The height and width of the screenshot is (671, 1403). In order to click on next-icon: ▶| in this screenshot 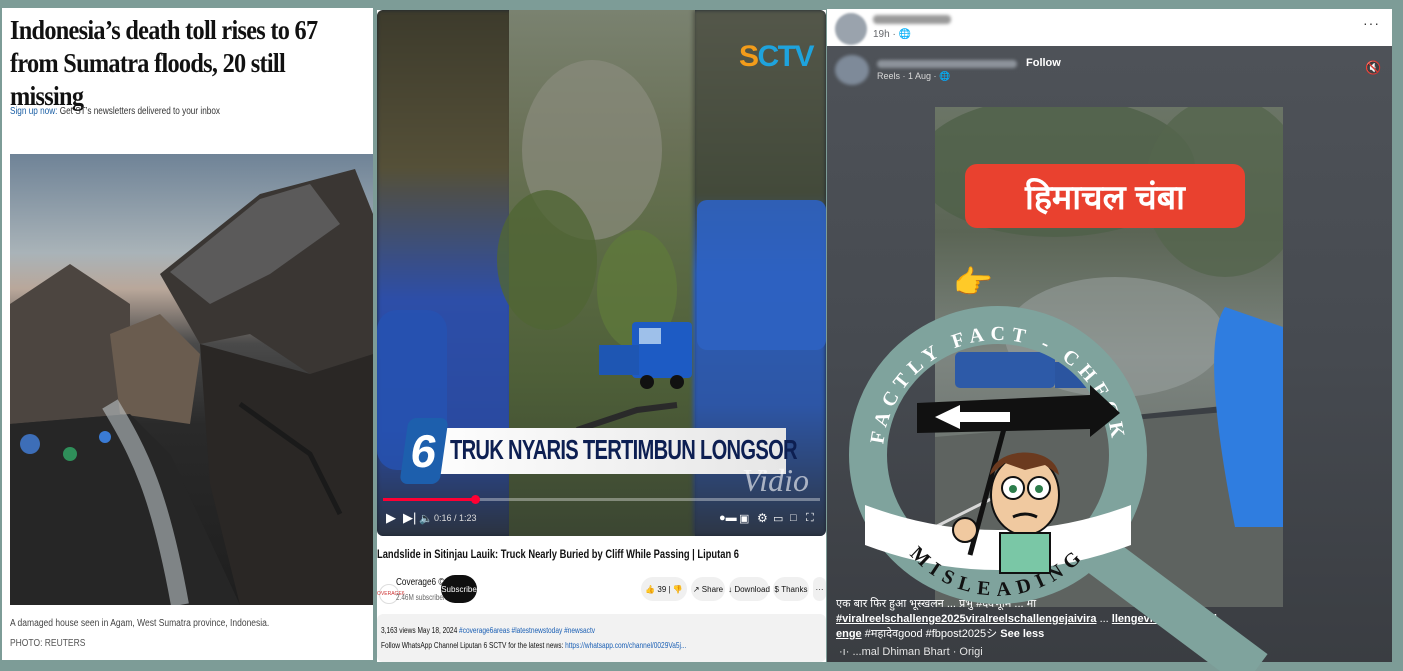, I will do `click(409, 518)`.